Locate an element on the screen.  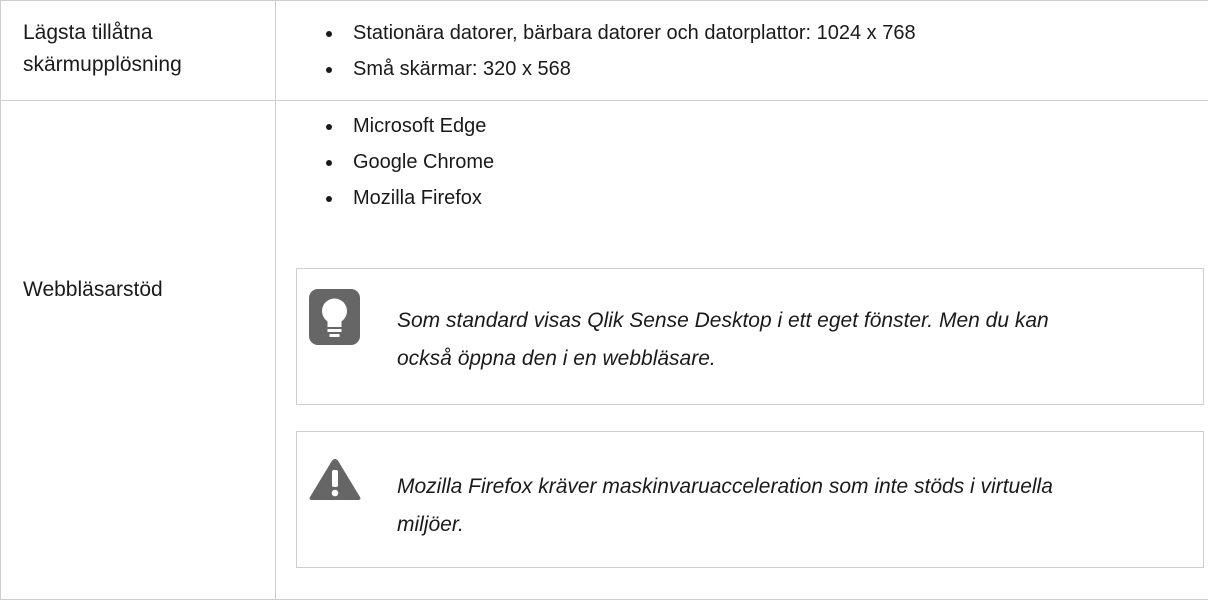
row-label-text: Webbläsarstöd is located at coordinates (93, 289).